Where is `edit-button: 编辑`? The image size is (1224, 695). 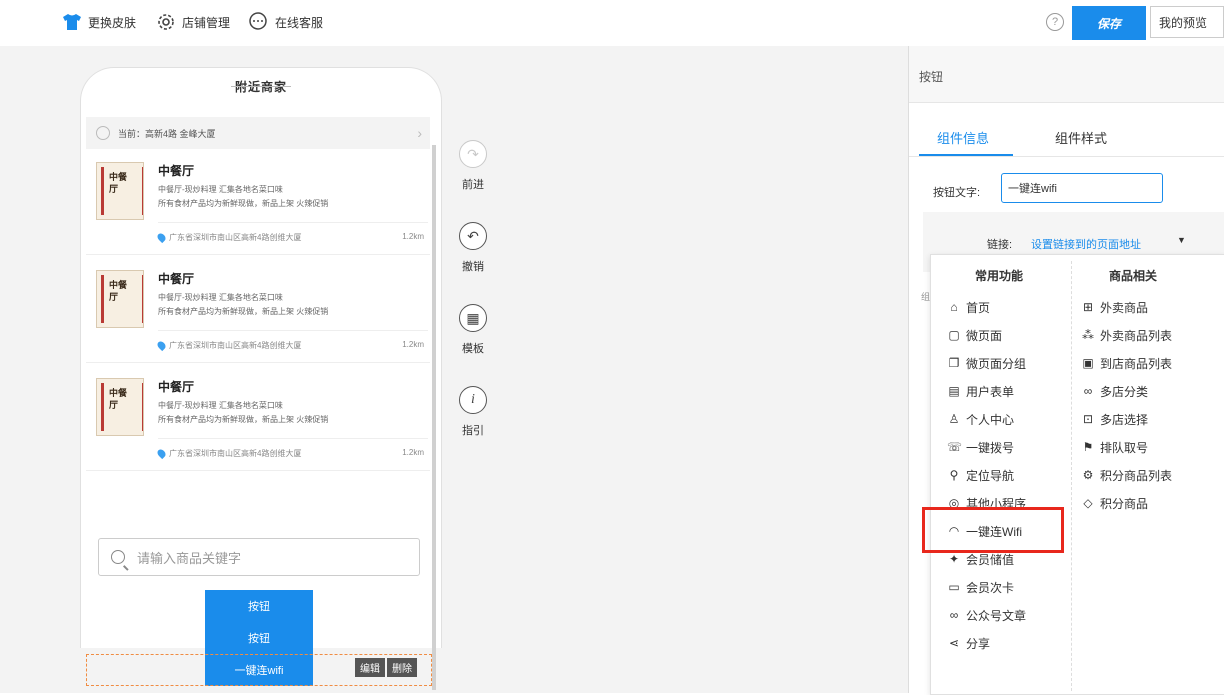 edit-button: 编辑 is located at coordinates (370, 667).